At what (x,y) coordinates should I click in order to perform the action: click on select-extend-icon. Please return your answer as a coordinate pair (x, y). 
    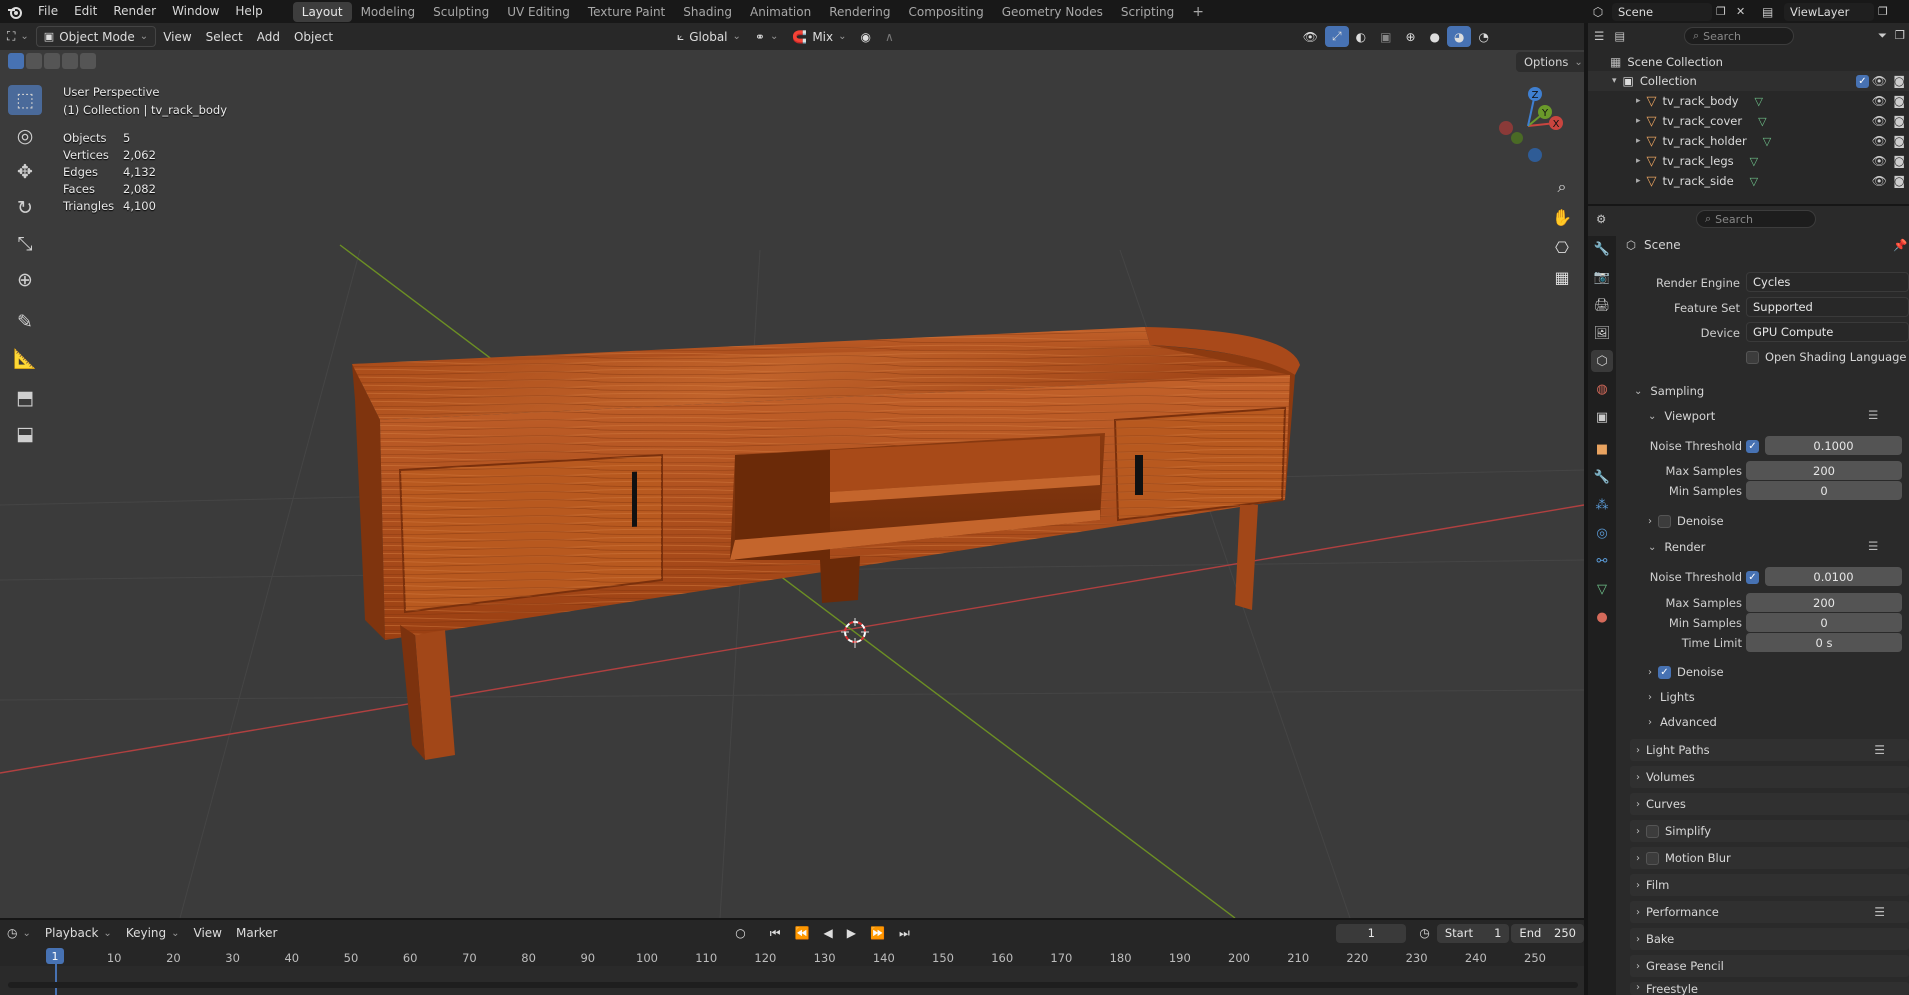
    Looking at the image, I should click on (34, 61).